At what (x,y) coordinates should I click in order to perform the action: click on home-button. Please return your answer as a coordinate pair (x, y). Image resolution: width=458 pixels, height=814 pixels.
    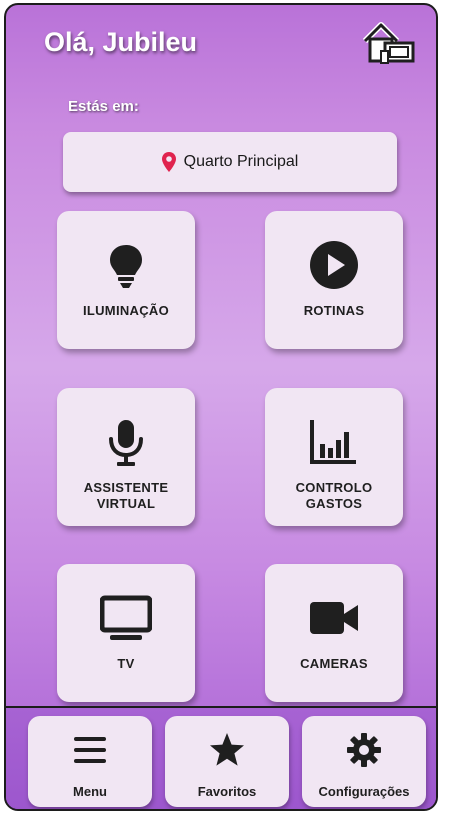
    Looking at the image, I should click on (390, 44).